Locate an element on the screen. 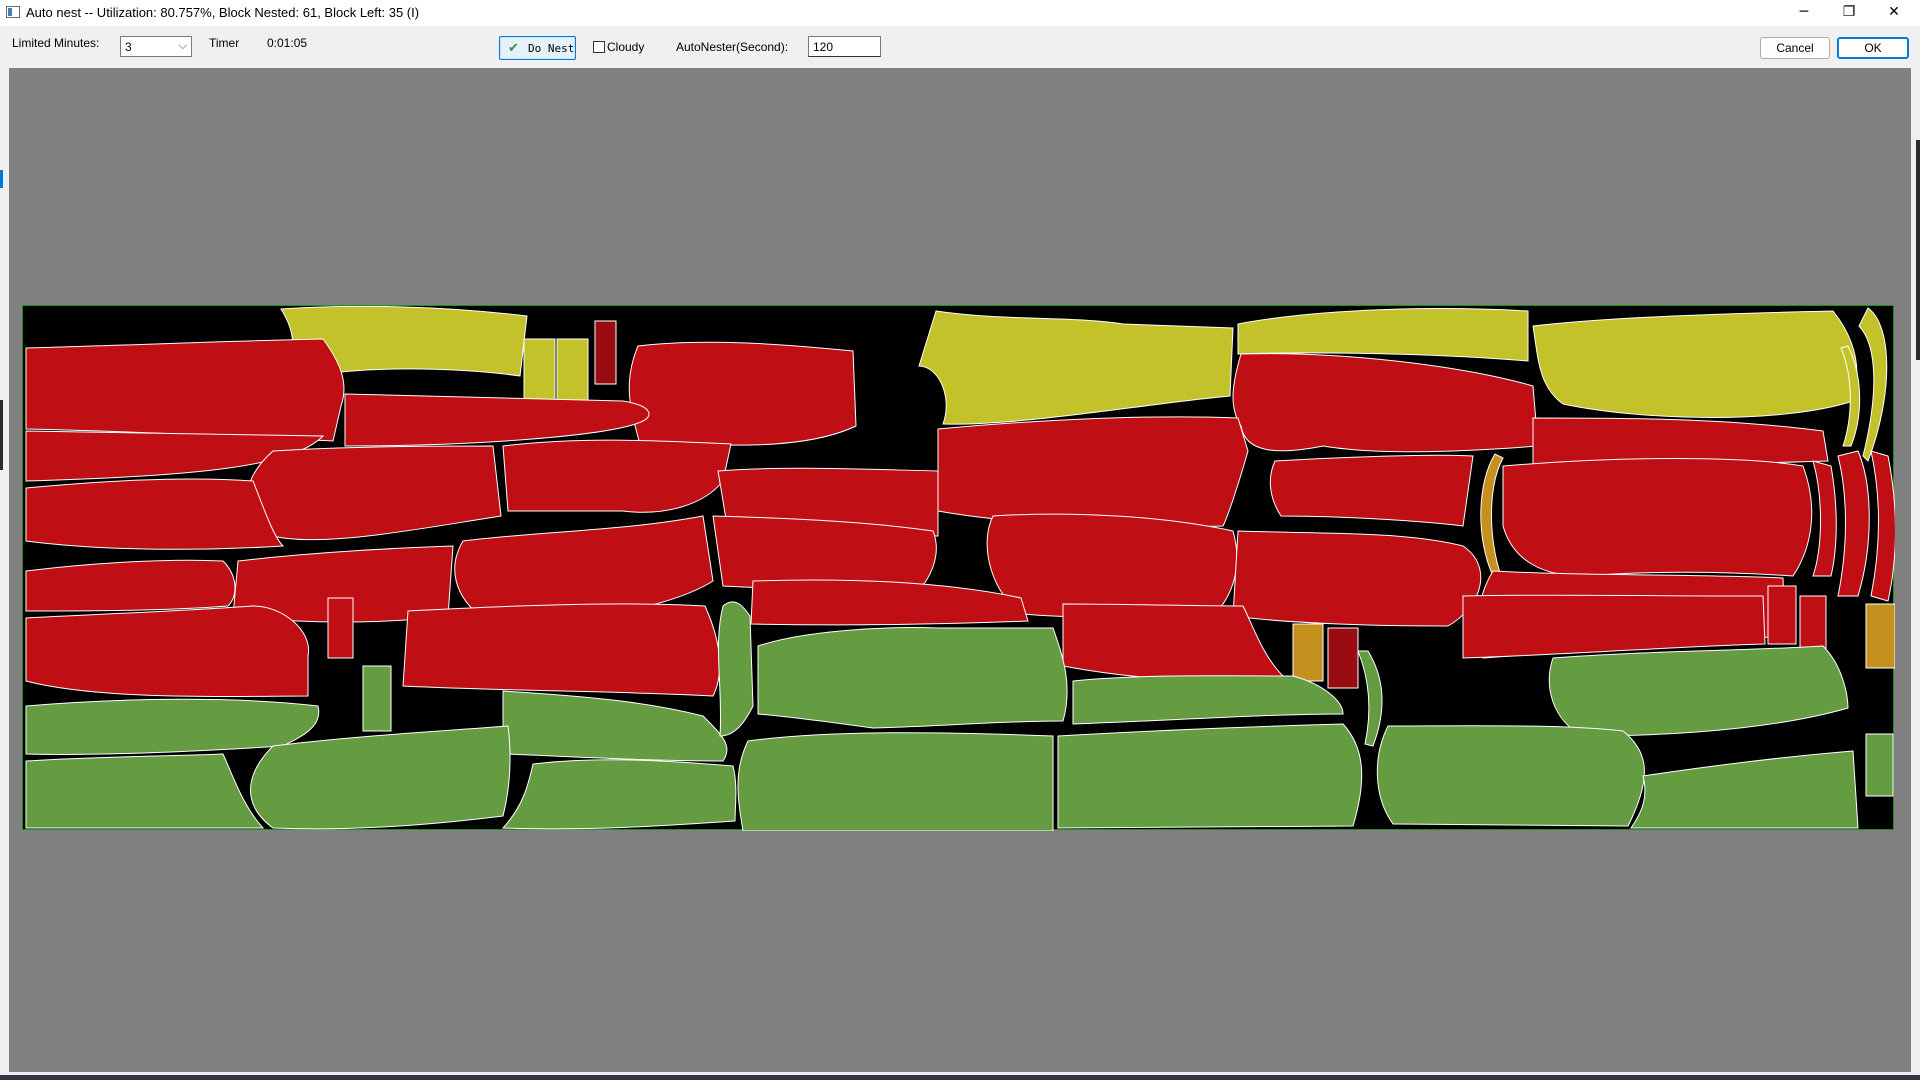 This screenshot has width=1920, height=1080. timer-value: 0:01:05 is located at coordinates (287, 43).